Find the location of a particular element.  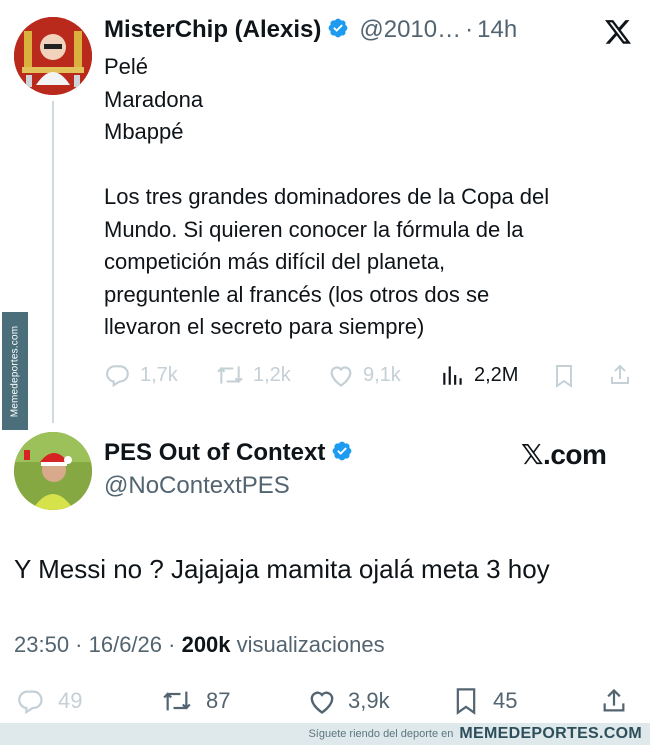

like-button: 3,9k is located at coordinates (348, 701).